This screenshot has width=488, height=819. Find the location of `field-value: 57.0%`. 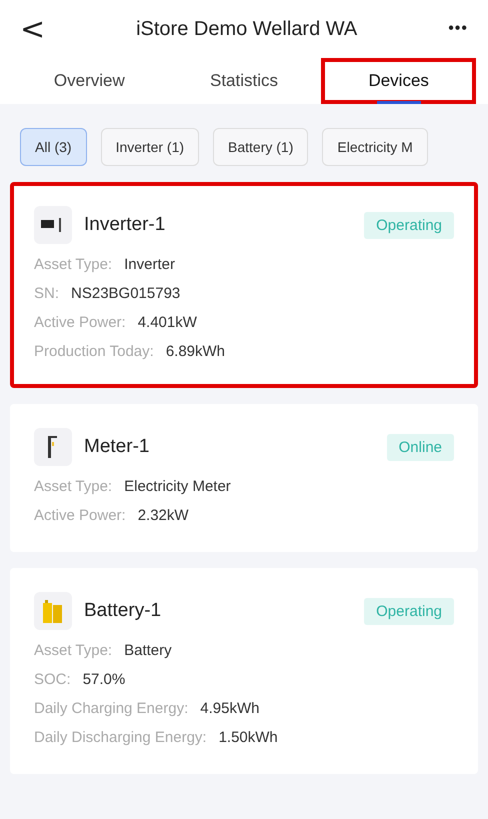

field-value: 57.0% is located at coordinates (104, 680).